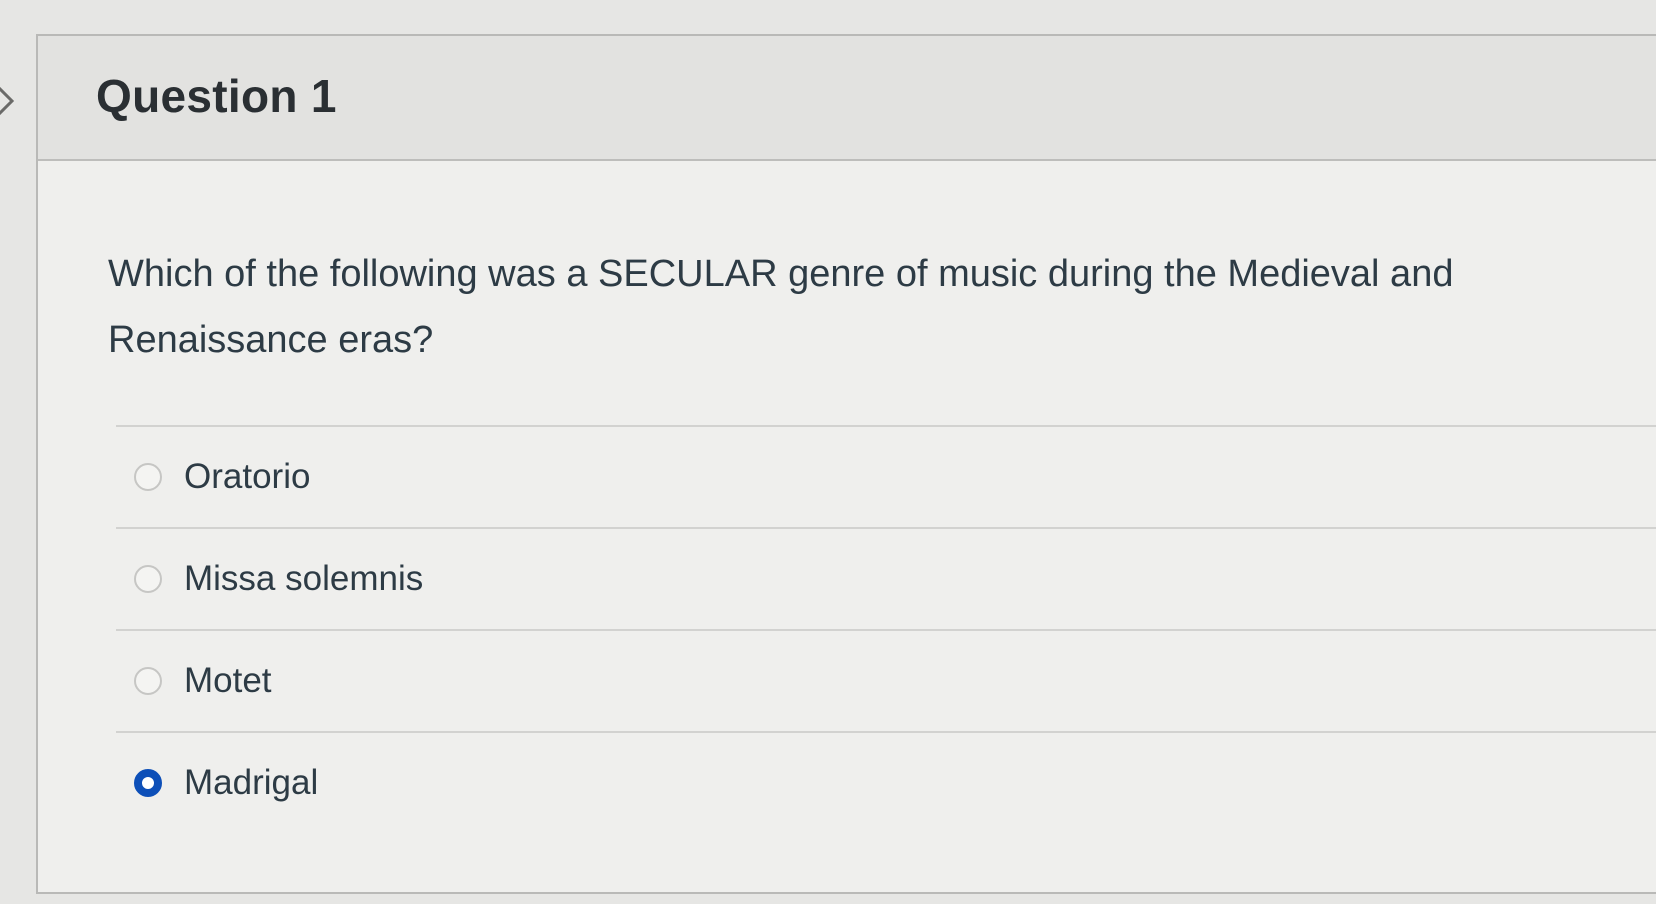 The height and width of the screenshot is (904, 1656). I want to click on chevron-right-icon, so click(8, 101).